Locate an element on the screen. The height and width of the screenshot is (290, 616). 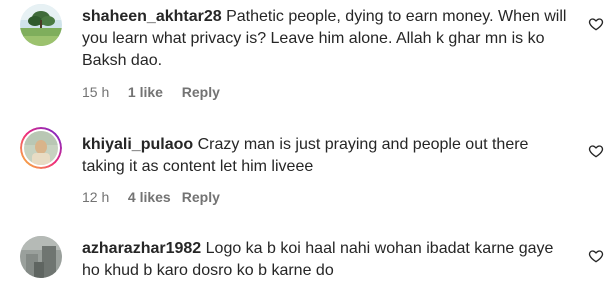
comment-username: azharazhar1982 is located at coordinates (141, 248).